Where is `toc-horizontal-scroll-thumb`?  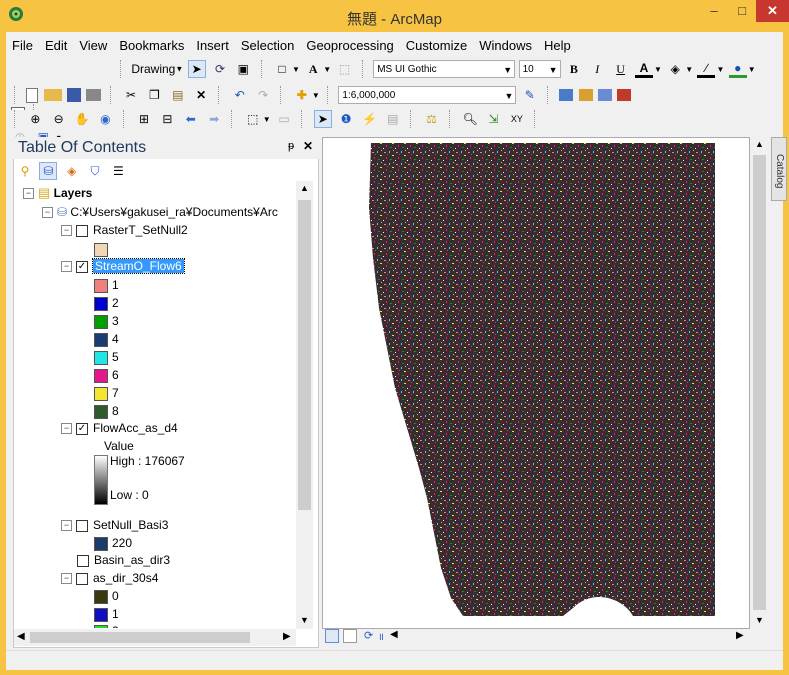
toc-horizontal-scroll-thumb is located at coordinates (140, 637).